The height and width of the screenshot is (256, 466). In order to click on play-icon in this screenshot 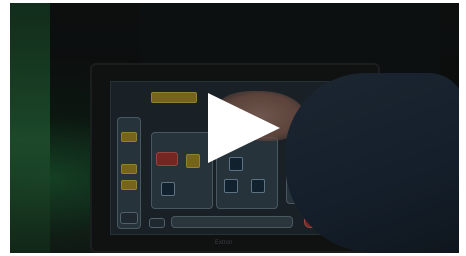, I will do `click(244, 128)`.